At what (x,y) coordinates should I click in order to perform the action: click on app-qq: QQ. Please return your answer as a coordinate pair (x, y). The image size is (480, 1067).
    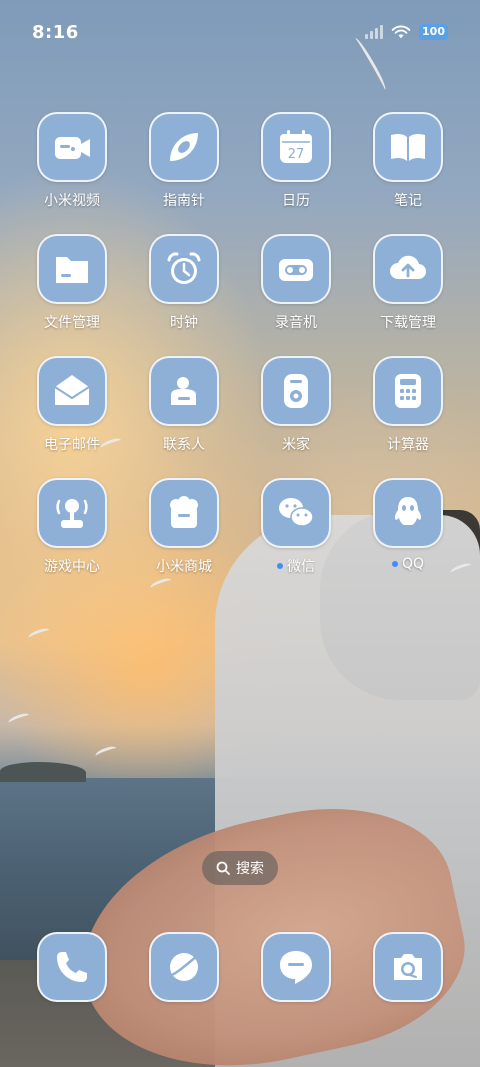
    Looking at the image, I should click on (408, 531).